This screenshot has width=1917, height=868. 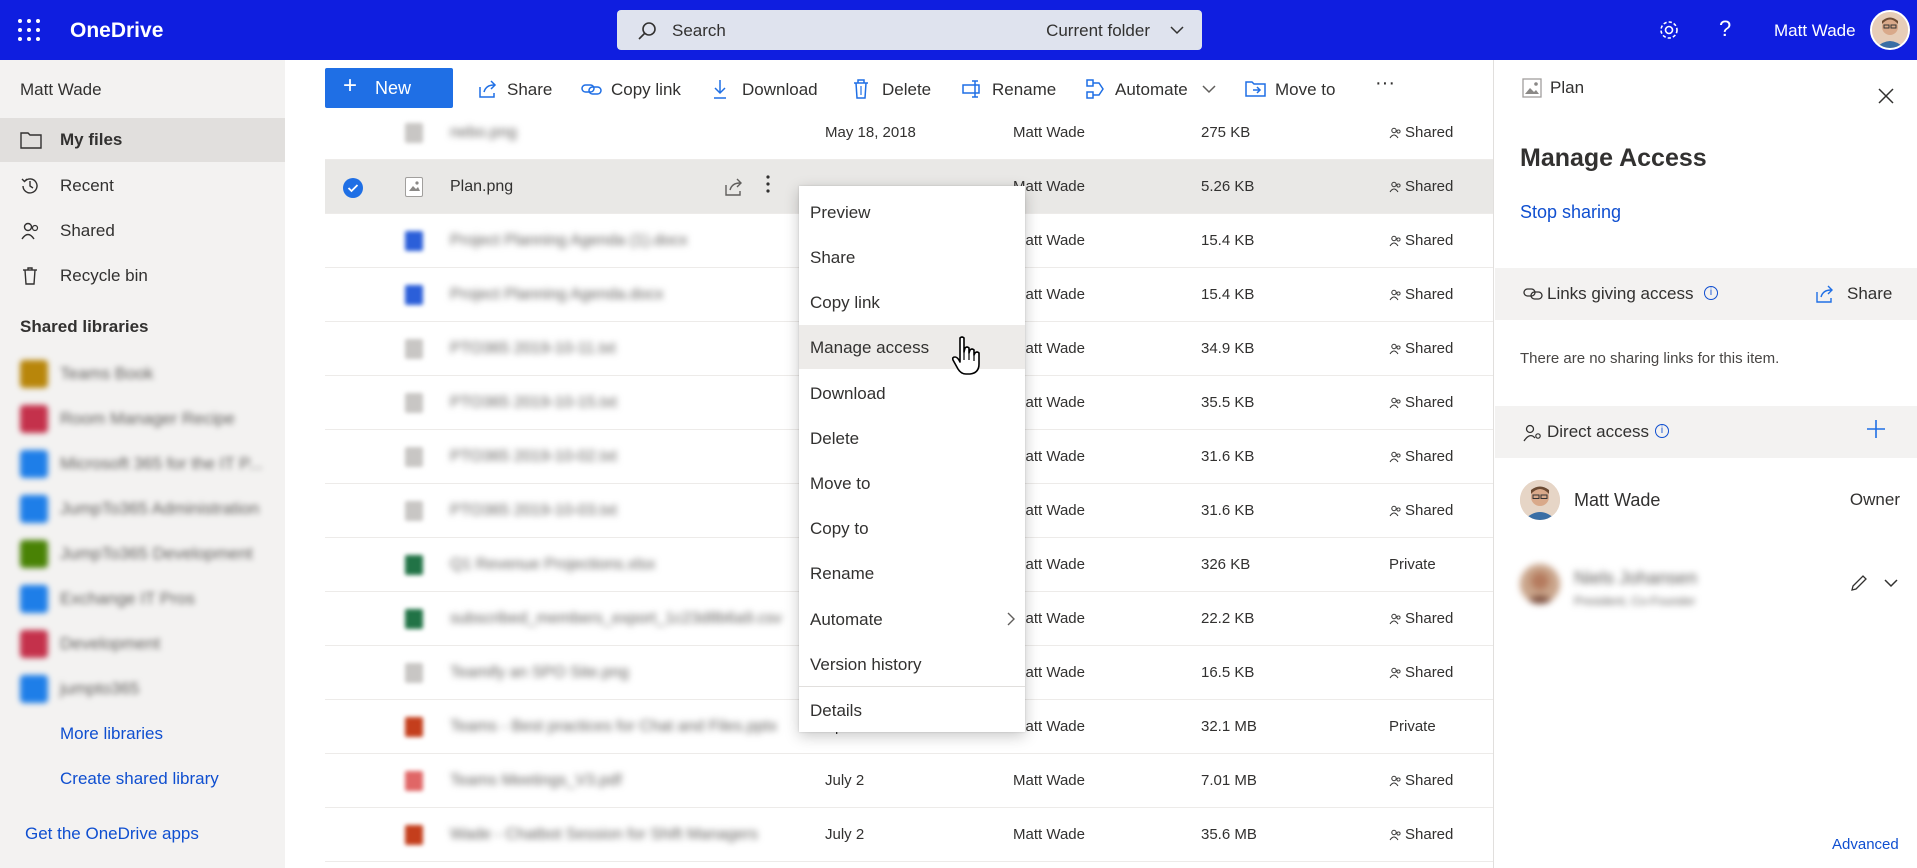 What do you see at coordinates (909, 30) in the screenshot?
I see `search-box: Search Current folder` at bounding box center [909, 30].